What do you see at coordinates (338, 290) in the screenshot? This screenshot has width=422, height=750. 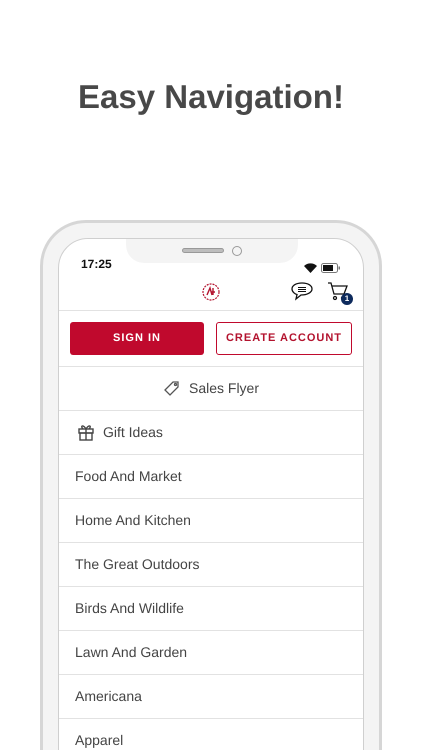 I see `cart-icon` at bounding box center [338, 290].